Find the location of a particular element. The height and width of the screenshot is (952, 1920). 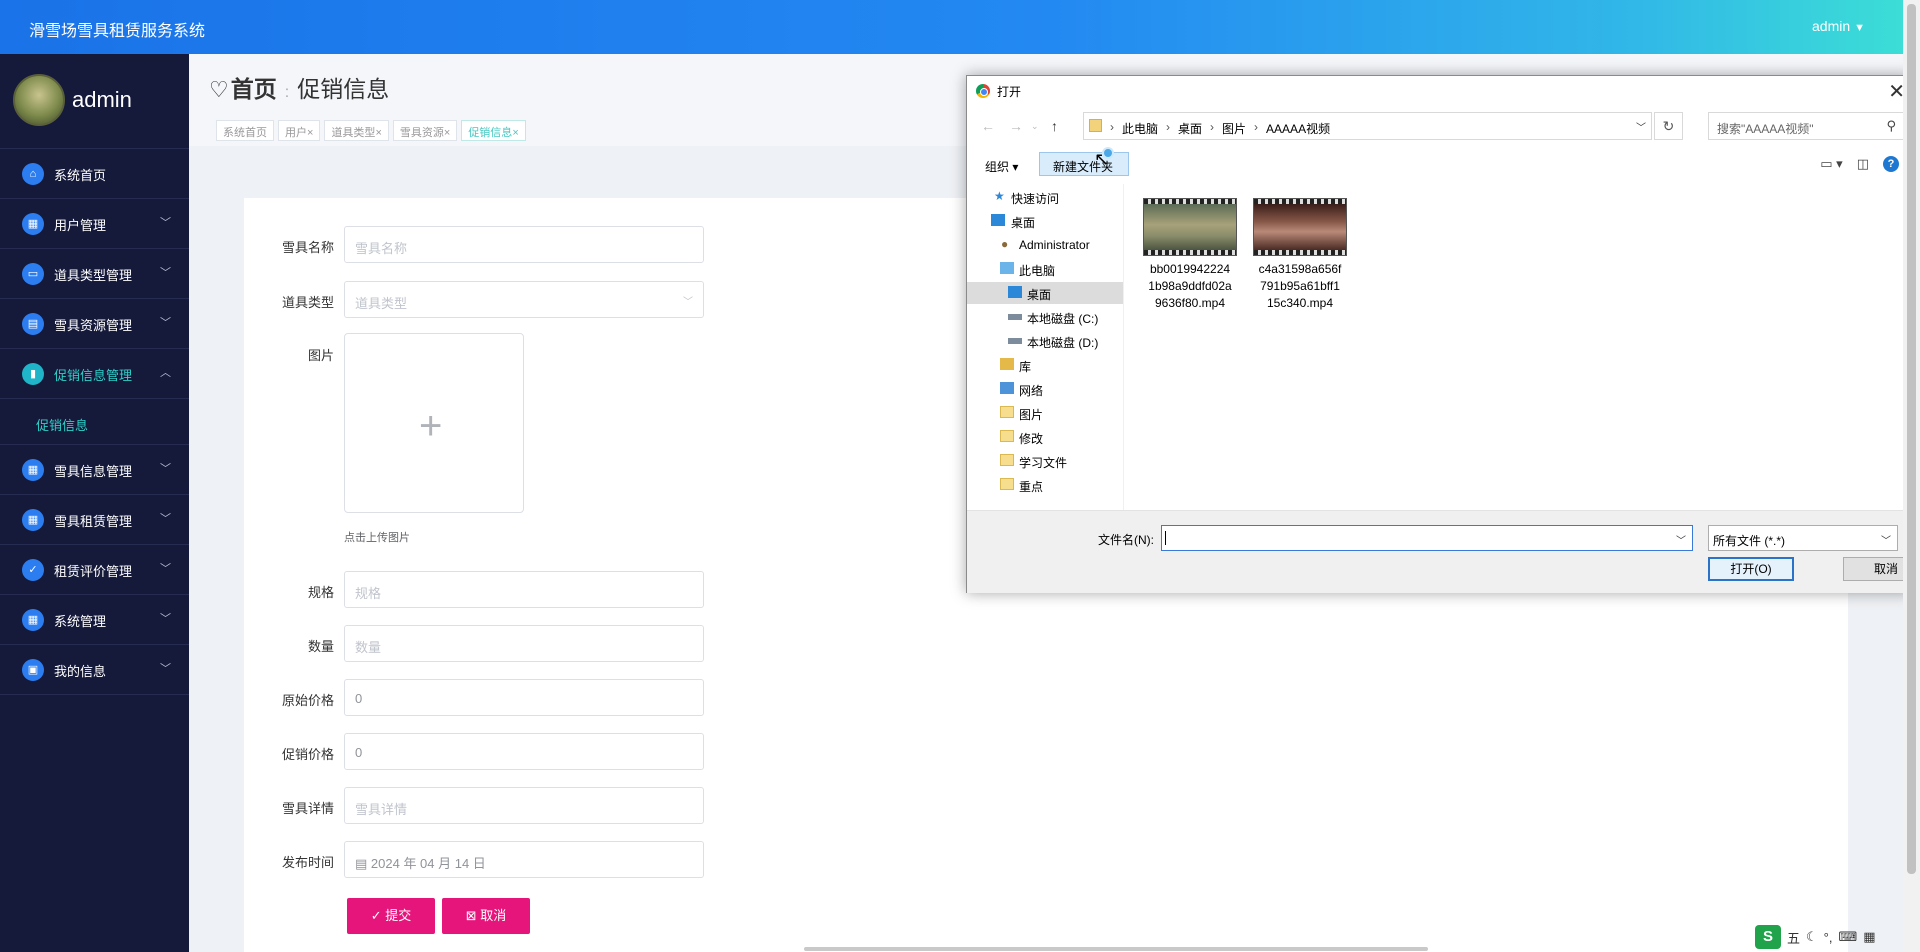

sidebar-item-reviews: ✓ 租赁评价管理 ﹀ is located at coordinates (94, 570).